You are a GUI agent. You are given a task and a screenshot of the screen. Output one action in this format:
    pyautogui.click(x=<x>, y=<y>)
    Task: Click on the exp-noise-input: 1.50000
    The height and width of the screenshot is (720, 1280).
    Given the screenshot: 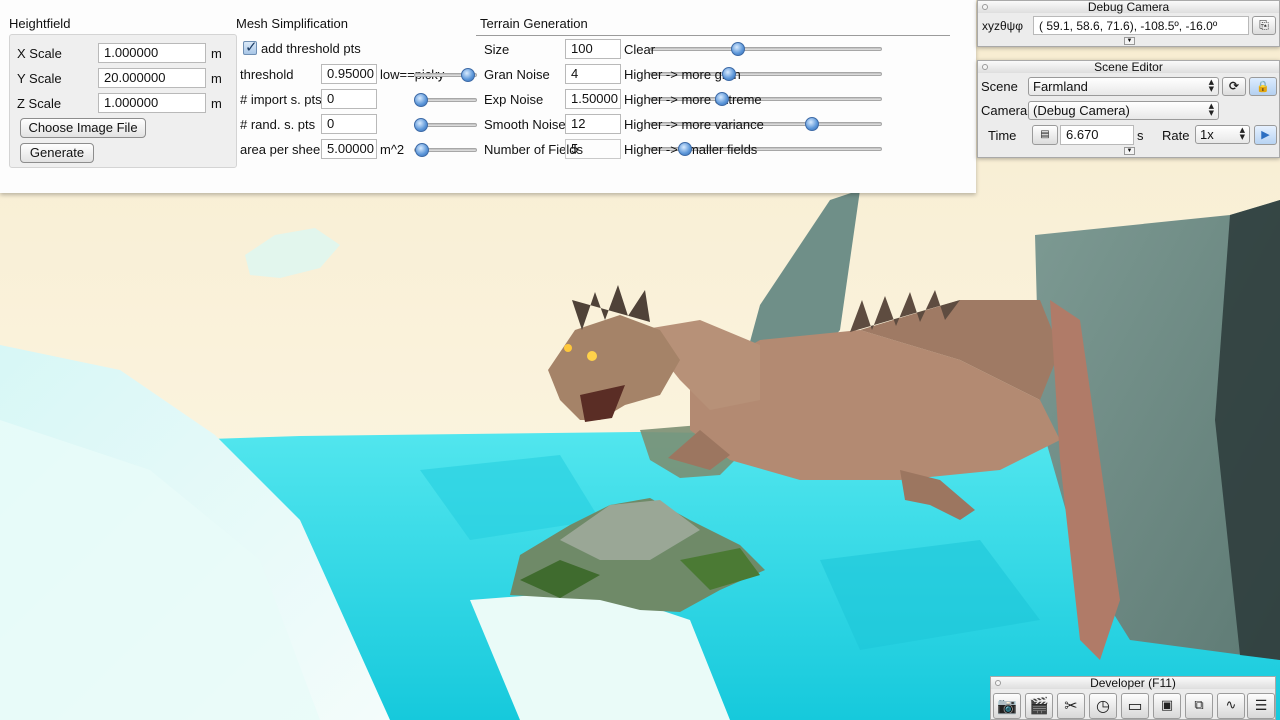 What is the action you would take?
    pyautogui.click(x=593, y=99)
    